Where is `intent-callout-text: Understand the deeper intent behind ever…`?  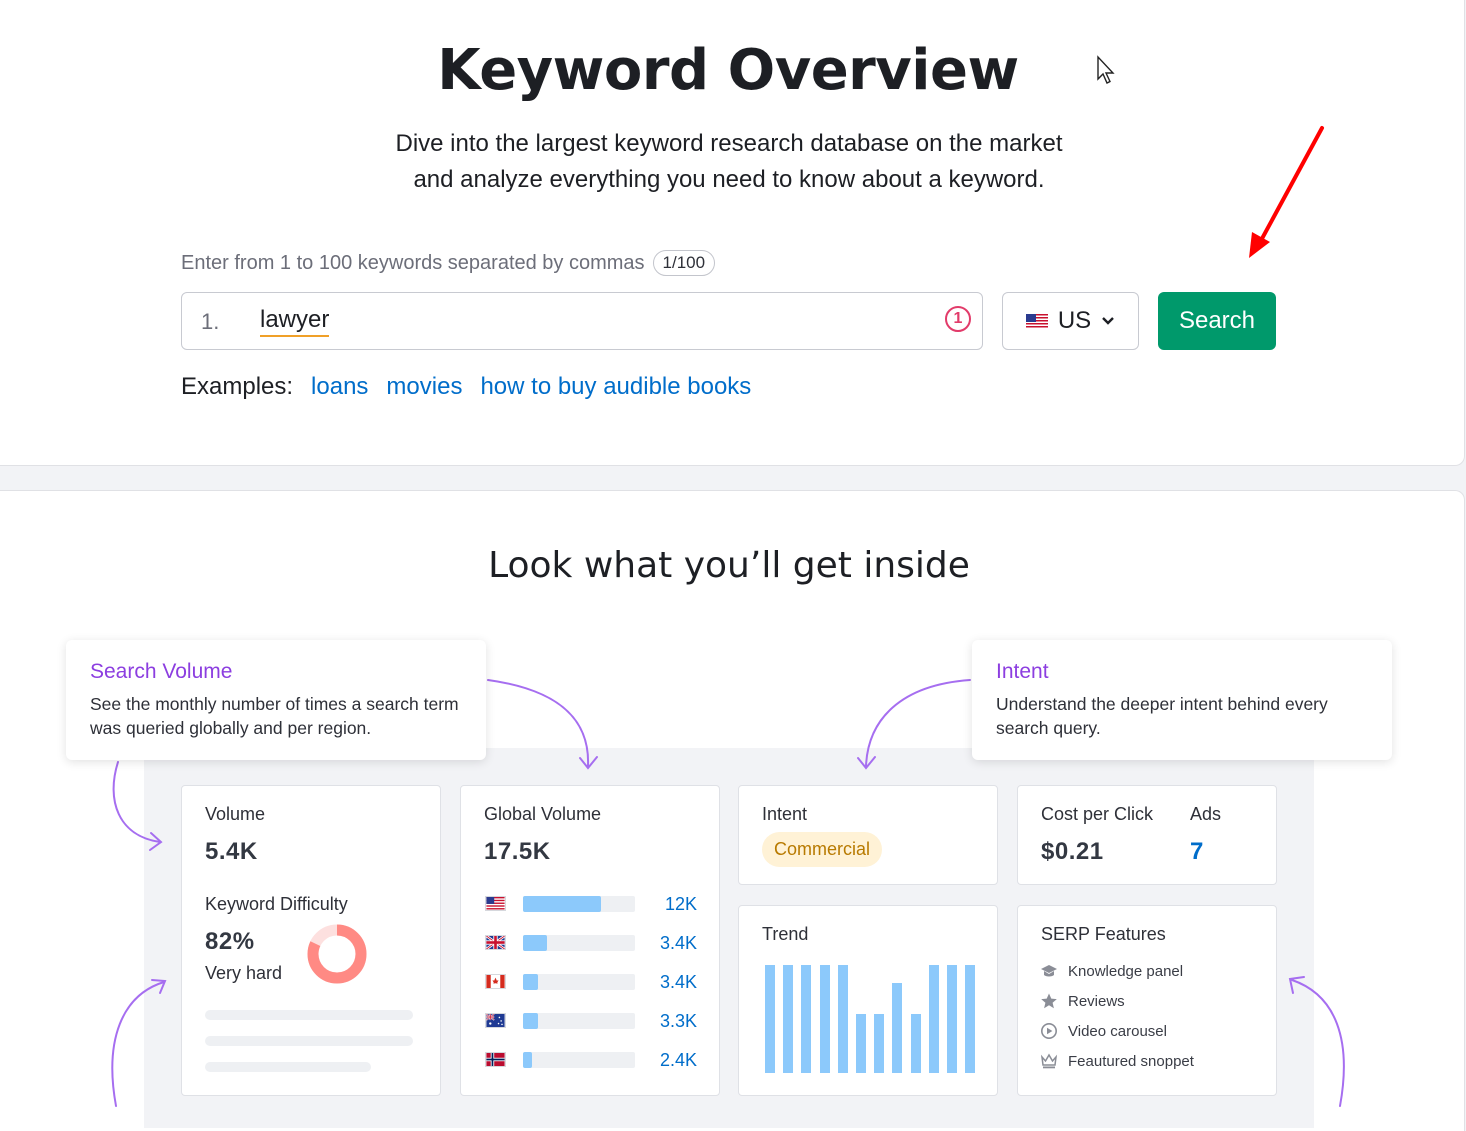
intent-callout-text: Understand the deeper intent behind ever… is located at coordinates (1162, 716).